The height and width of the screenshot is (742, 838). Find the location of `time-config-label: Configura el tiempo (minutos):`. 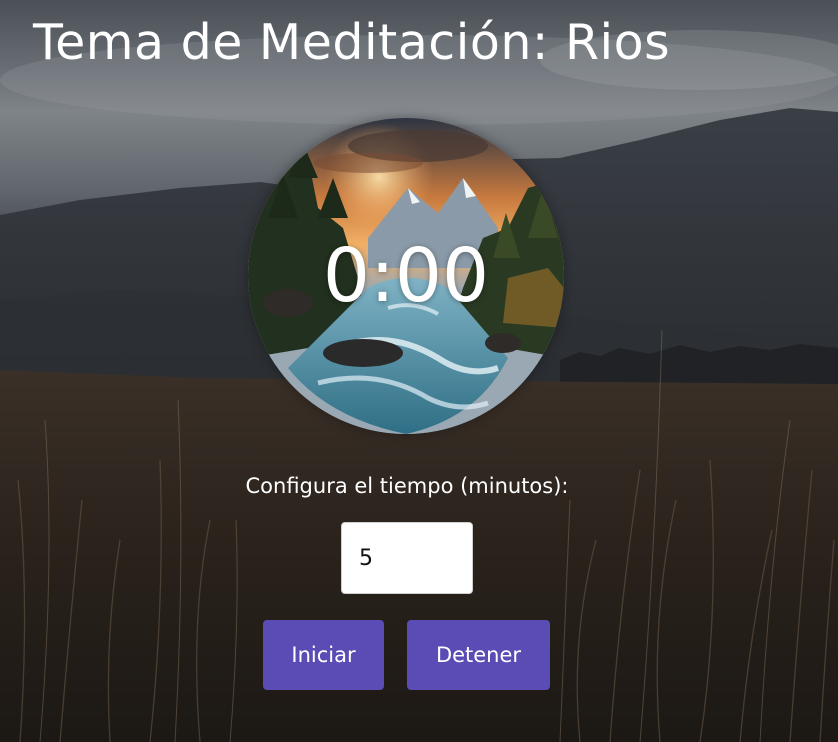

time-config-label: Configura el tiempo (minutos): is located at coordinates (407, 486).